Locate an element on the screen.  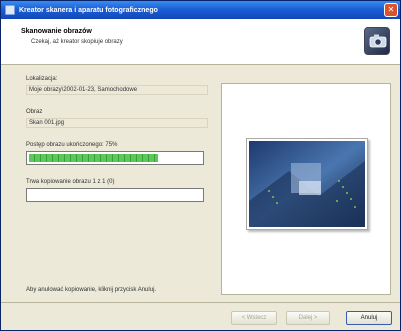
close-button: ✕ is located at coordinates (391, 10).